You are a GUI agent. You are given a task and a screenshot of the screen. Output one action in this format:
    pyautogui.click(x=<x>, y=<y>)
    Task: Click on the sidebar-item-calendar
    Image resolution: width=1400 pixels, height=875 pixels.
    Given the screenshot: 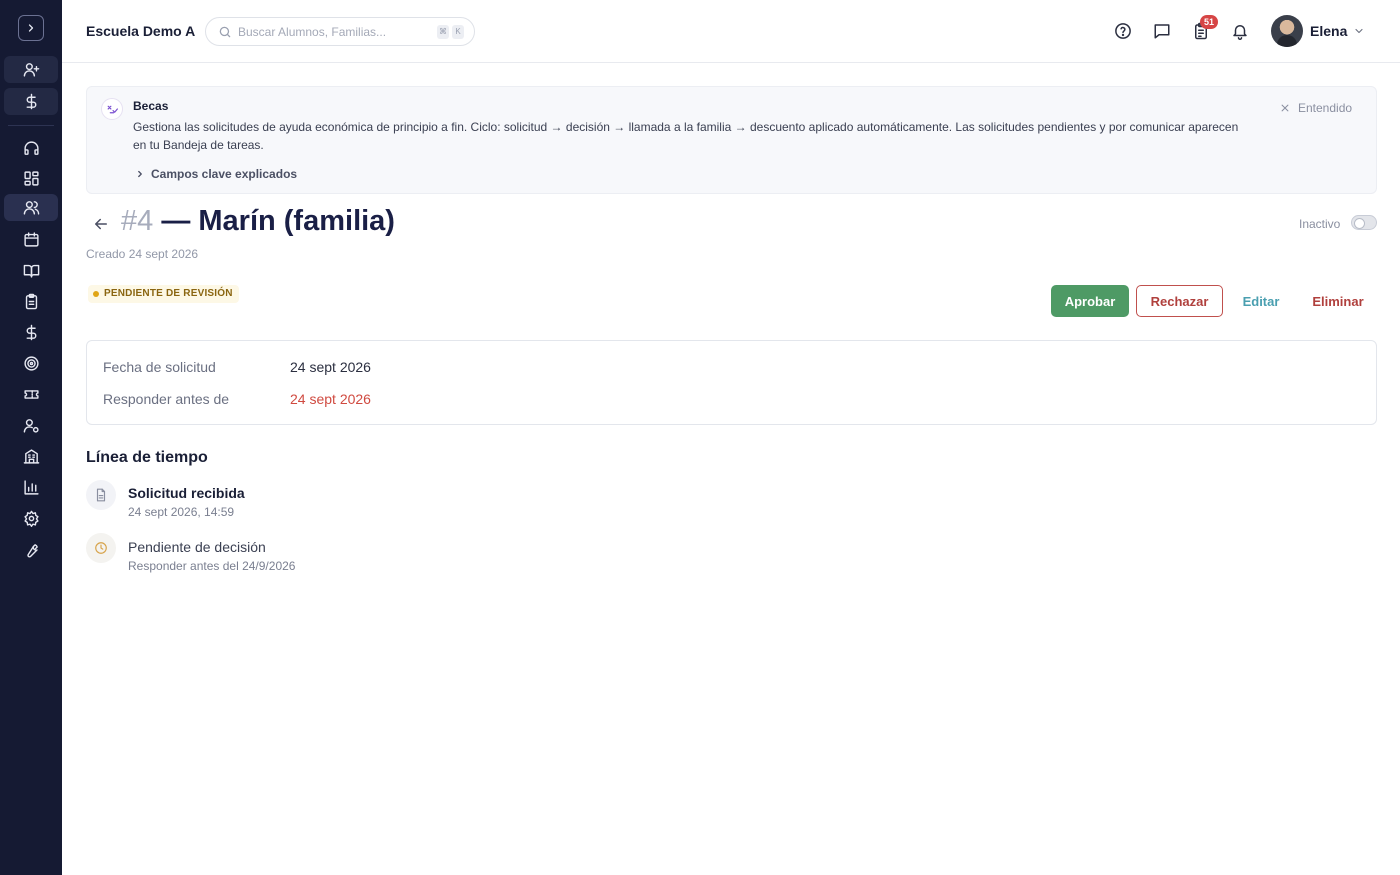 What is the action you would take?
    pyautogui.click(x=31, y=239)
    